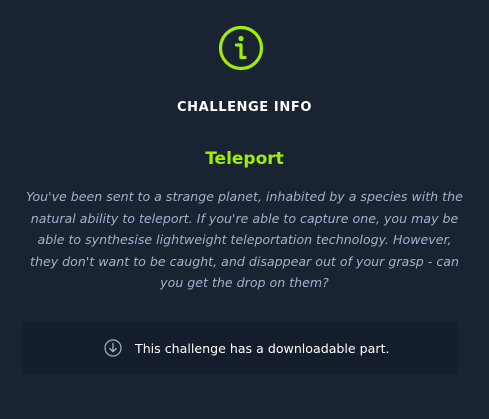  What do you see at coordinates (262, 348) in the screenshot?
I see `download-notice-text: This challenge has a downloadable part.` at bounding box center [262, 348].